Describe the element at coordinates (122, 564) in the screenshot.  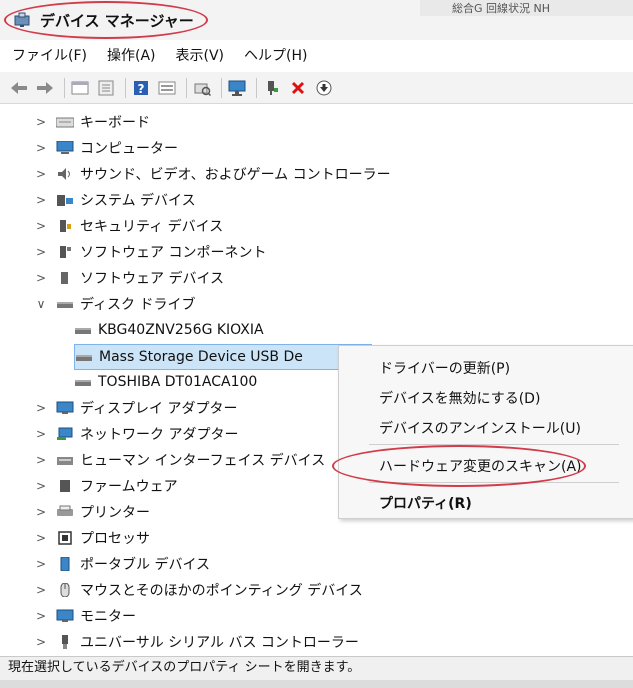
I see `tree-item-portable-devices: > ポータブル デバイス` at that location.